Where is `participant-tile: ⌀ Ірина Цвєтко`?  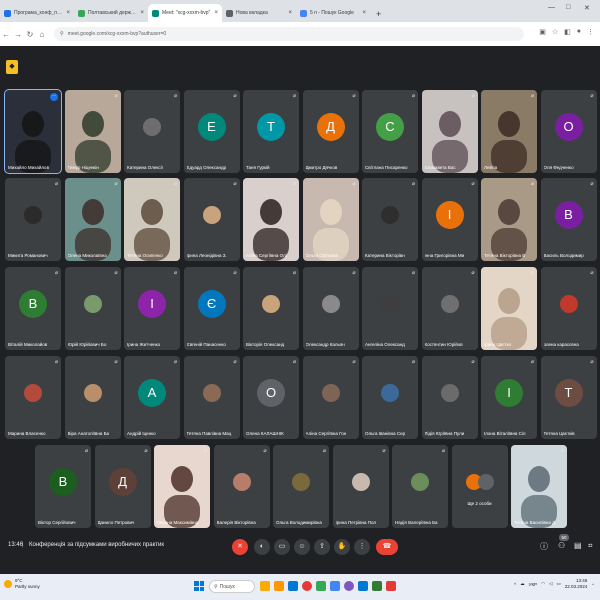 participant-tile: ⌀ Ірина Цвєтко is located at coordinates (509, 308).